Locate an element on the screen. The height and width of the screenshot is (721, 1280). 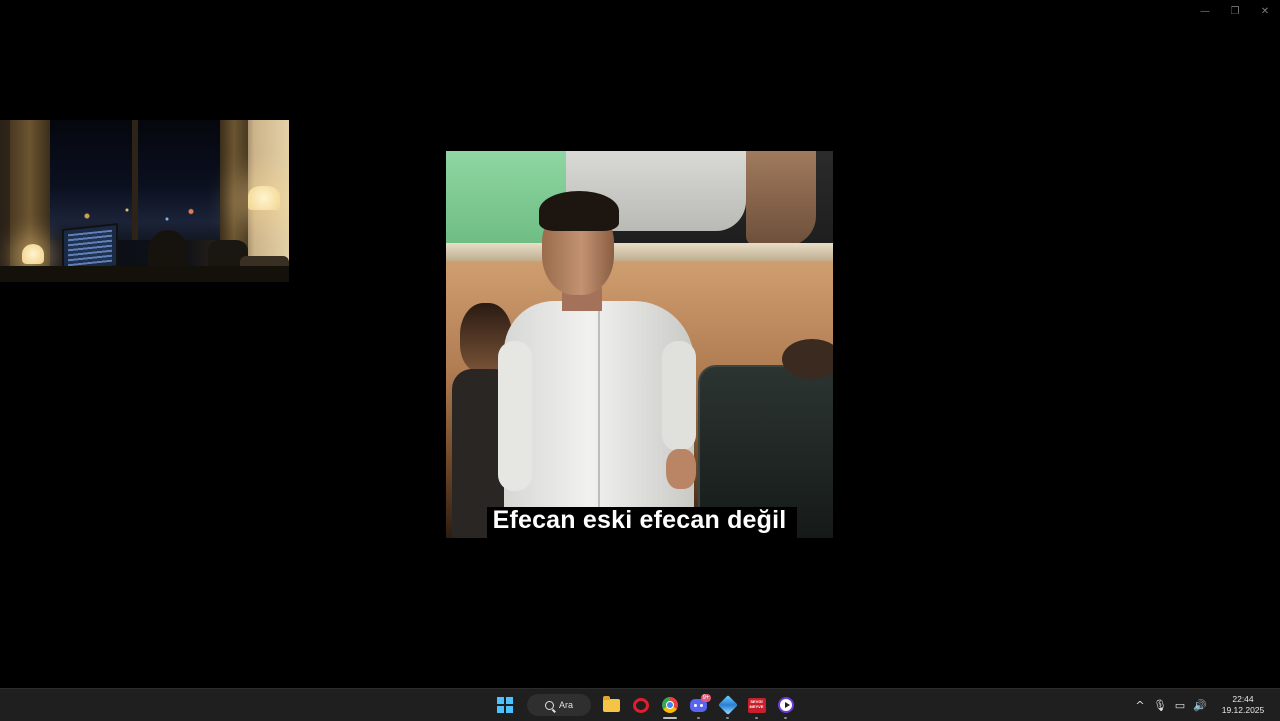
webcam-city-lights is located at coordinates (135, 213).